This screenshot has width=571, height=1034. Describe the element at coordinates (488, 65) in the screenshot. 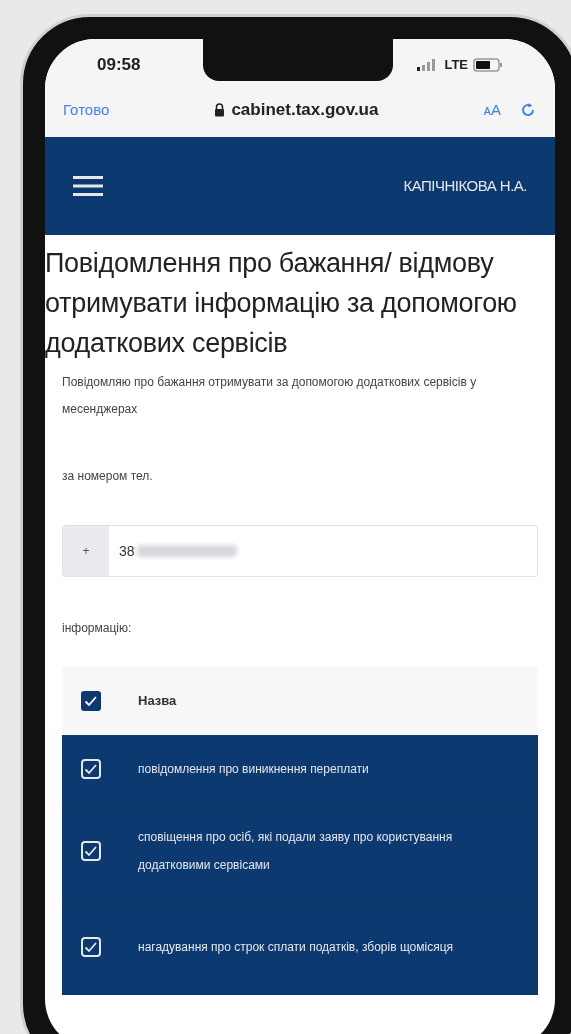

I see `battery-icon` at that location.